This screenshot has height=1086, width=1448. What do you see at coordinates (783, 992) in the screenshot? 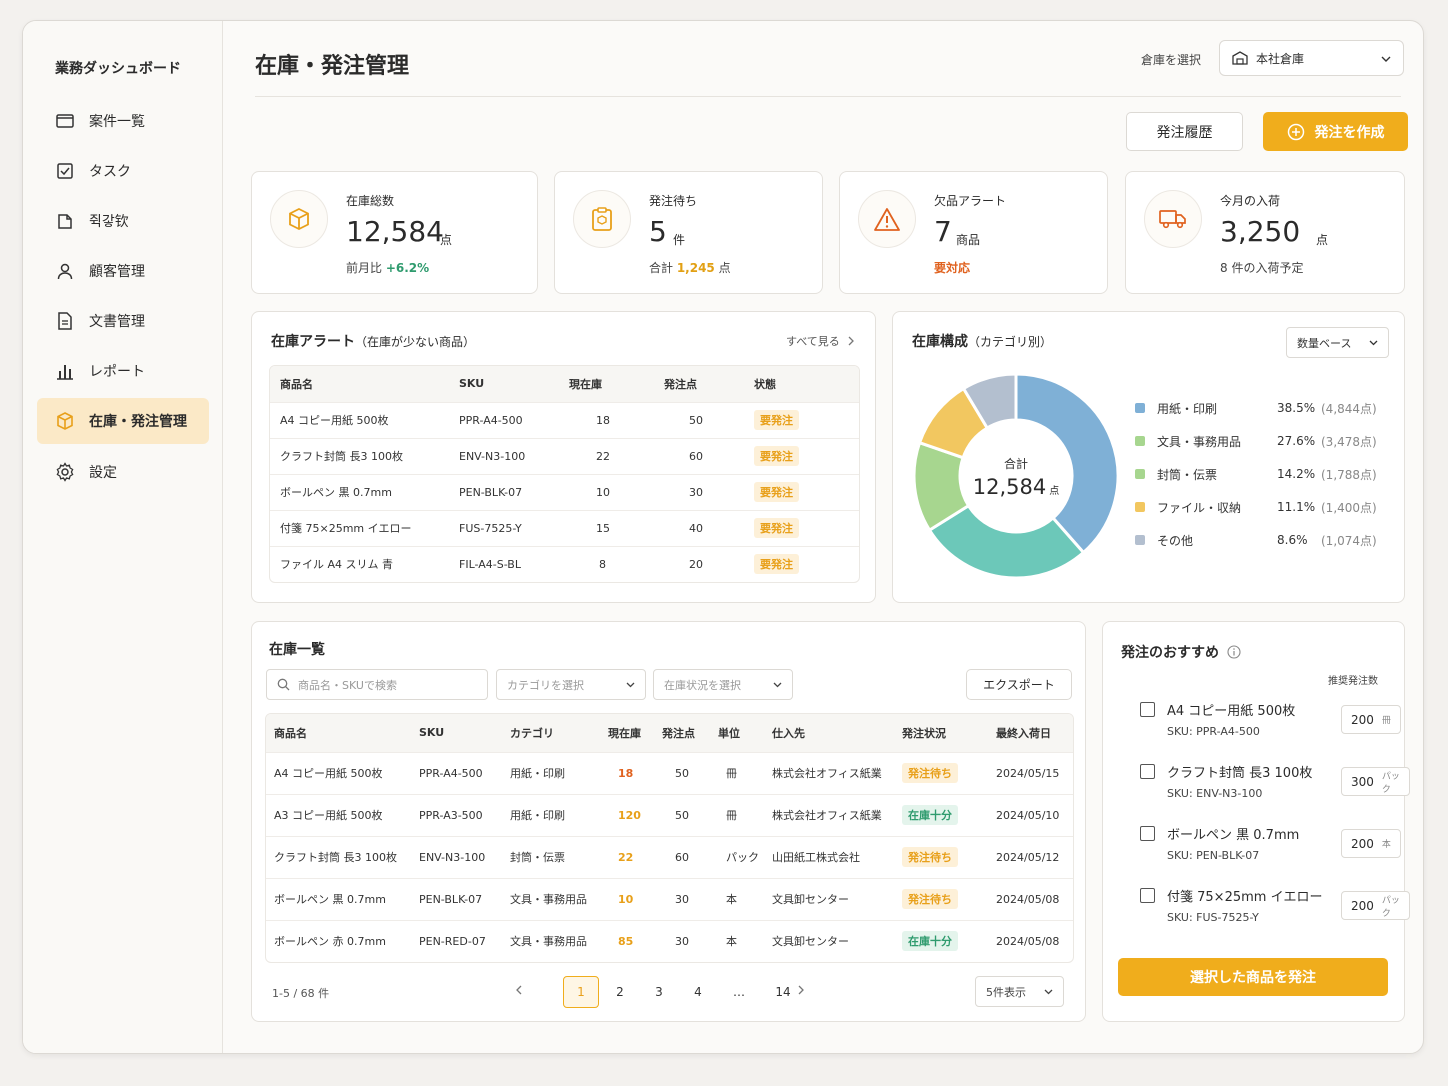
I see `page-button-14: 14` at bounding box center [783, 992].